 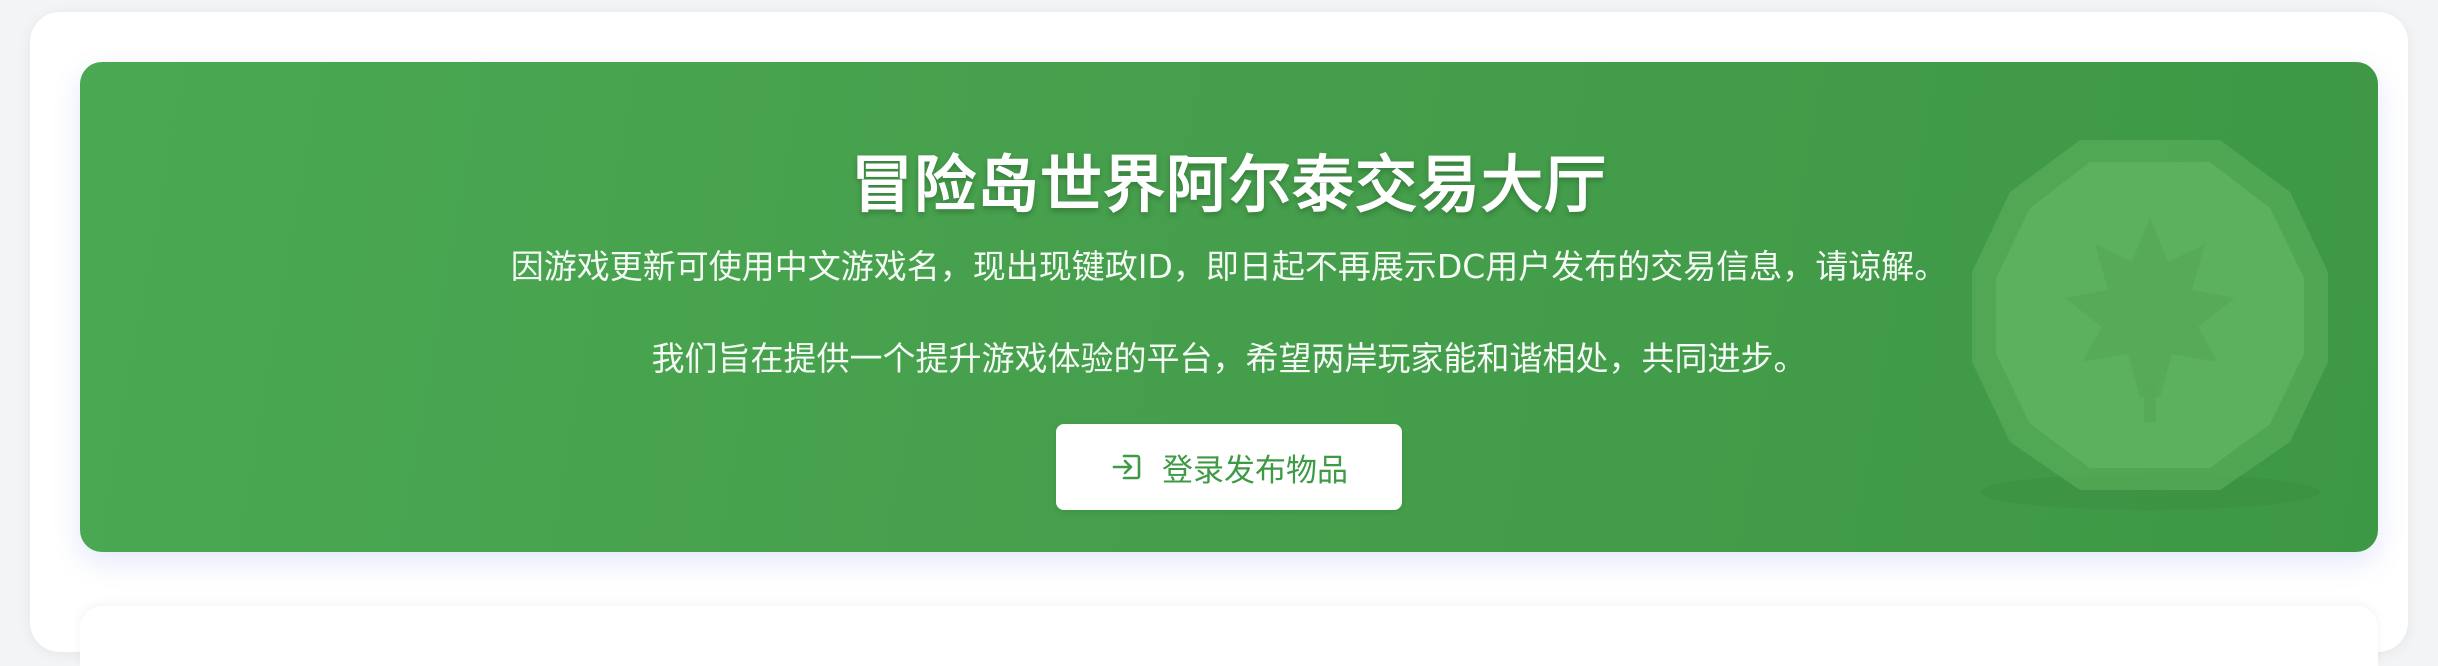 I want to click on content-card, so click(x=1229, y=636).